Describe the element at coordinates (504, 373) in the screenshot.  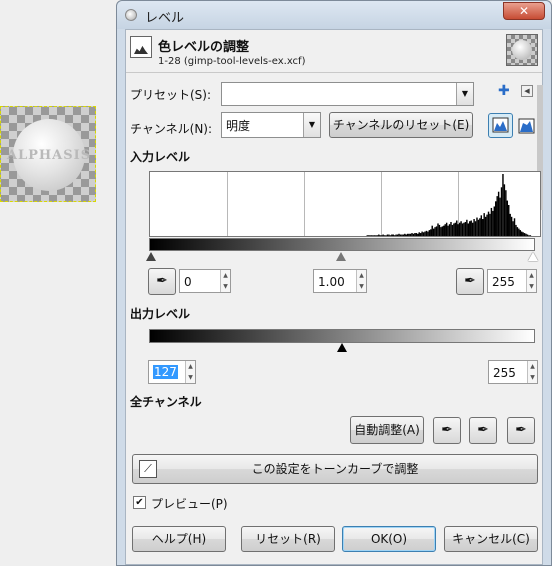
I see `output-high-value: 255` at that location.